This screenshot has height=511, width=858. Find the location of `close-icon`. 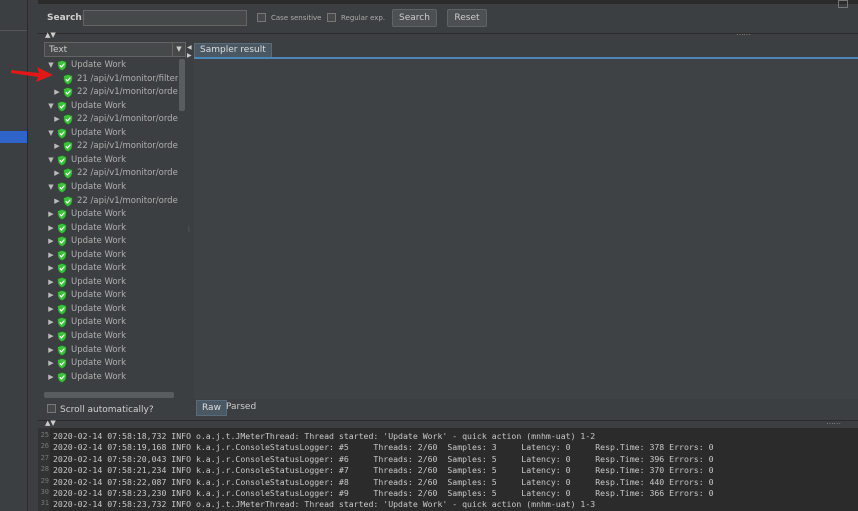

close-icon is located at coordinates (843, 4).